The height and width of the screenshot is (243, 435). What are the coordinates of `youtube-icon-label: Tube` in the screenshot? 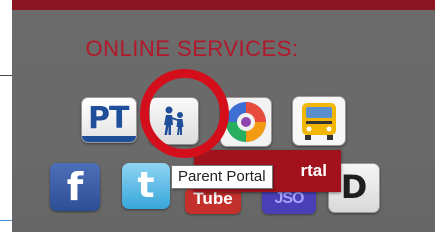 It's located at (213, 198).